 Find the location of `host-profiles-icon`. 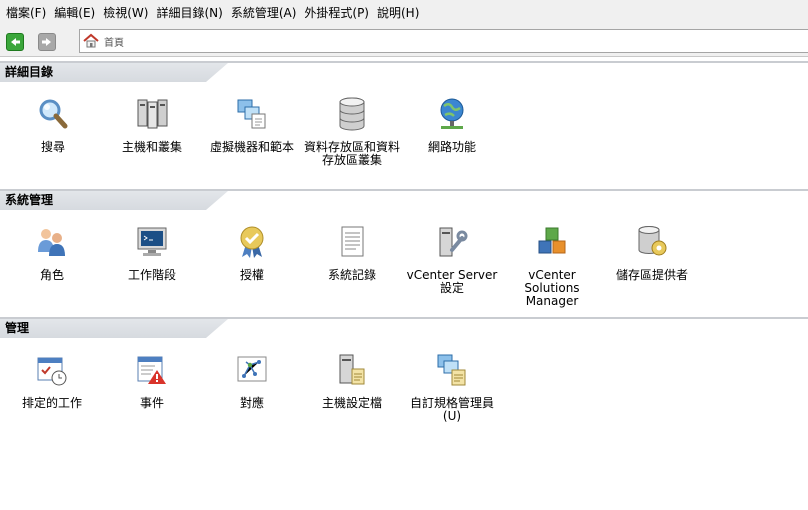

host-profiles-icon is located at coordinates (352, 369).